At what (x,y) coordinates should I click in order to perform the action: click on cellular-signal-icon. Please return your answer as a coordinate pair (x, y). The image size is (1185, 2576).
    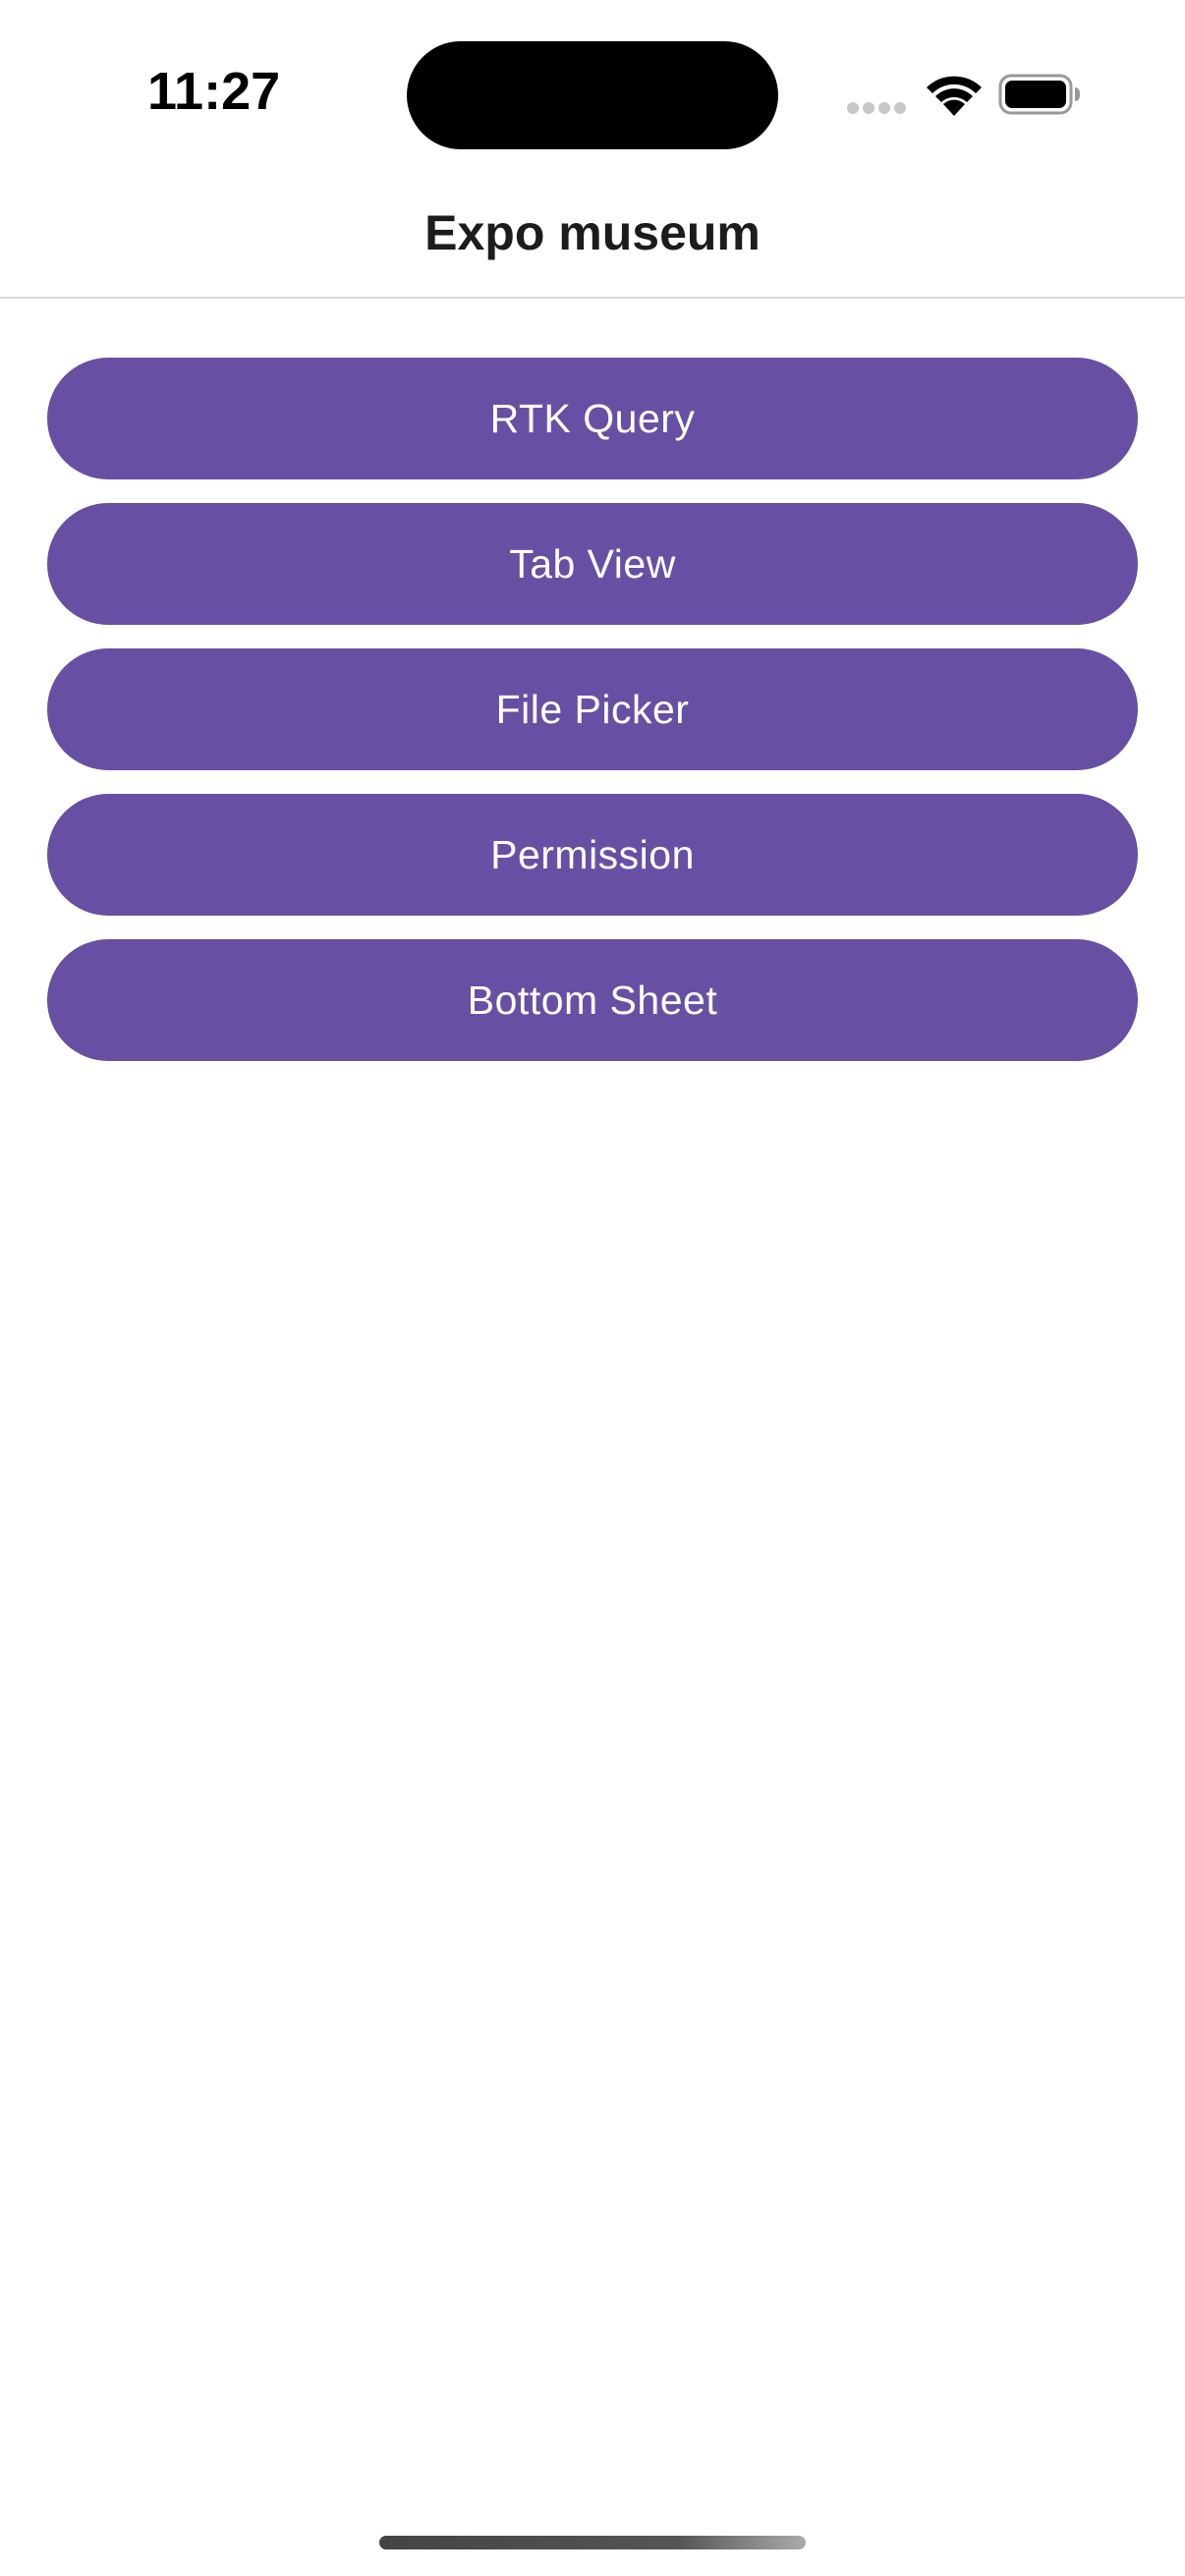
    Looking at the image, I should click on (878, 109).